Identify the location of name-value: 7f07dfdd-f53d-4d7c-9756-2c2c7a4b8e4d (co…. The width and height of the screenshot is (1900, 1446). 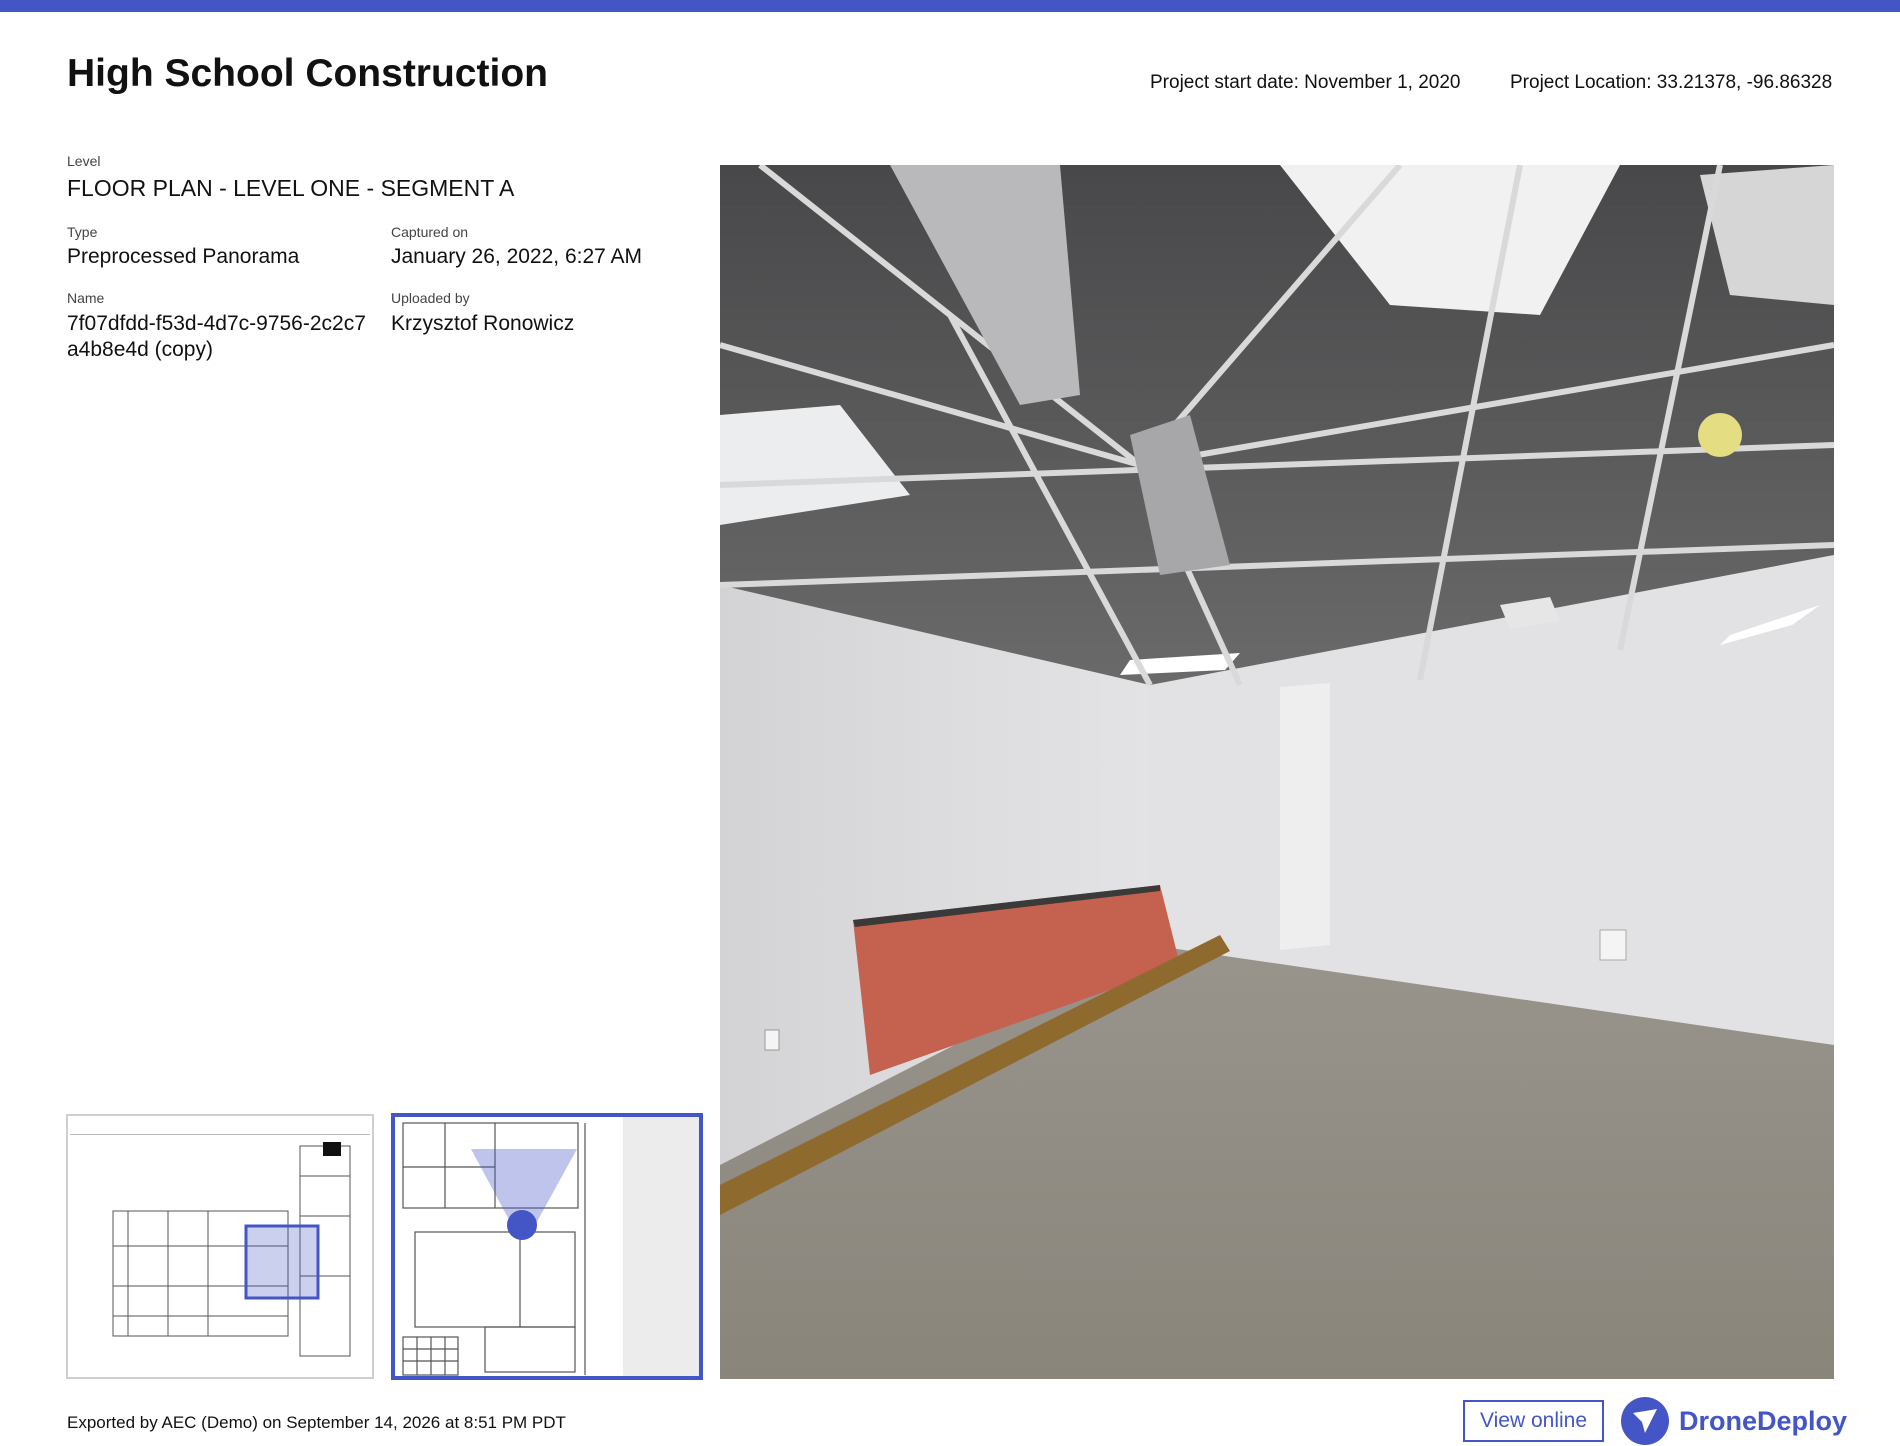
(216, 336).